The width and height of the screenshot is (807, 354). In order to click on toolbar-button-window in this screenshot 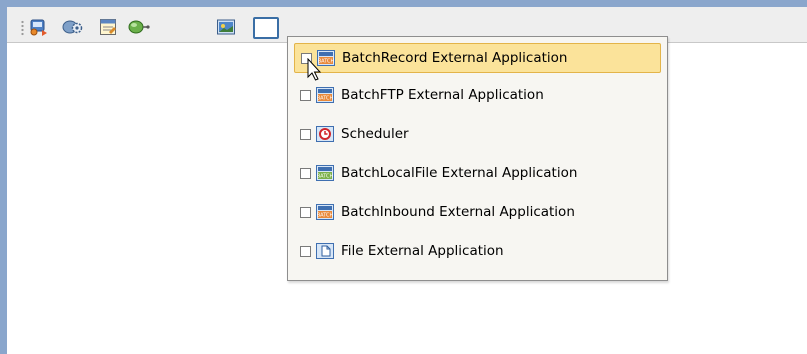, I will do `click(266, 28)`.